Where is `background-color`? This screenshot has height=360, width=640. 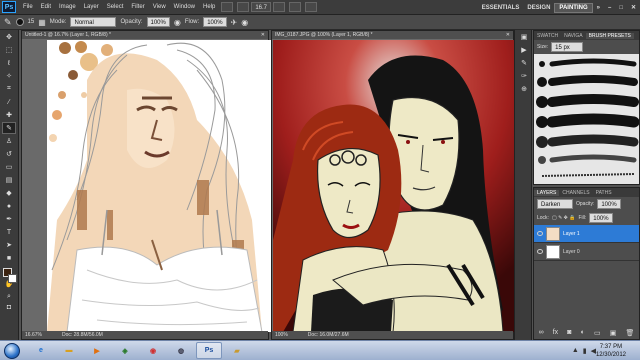
background-color is located at coordinates (12, 278).